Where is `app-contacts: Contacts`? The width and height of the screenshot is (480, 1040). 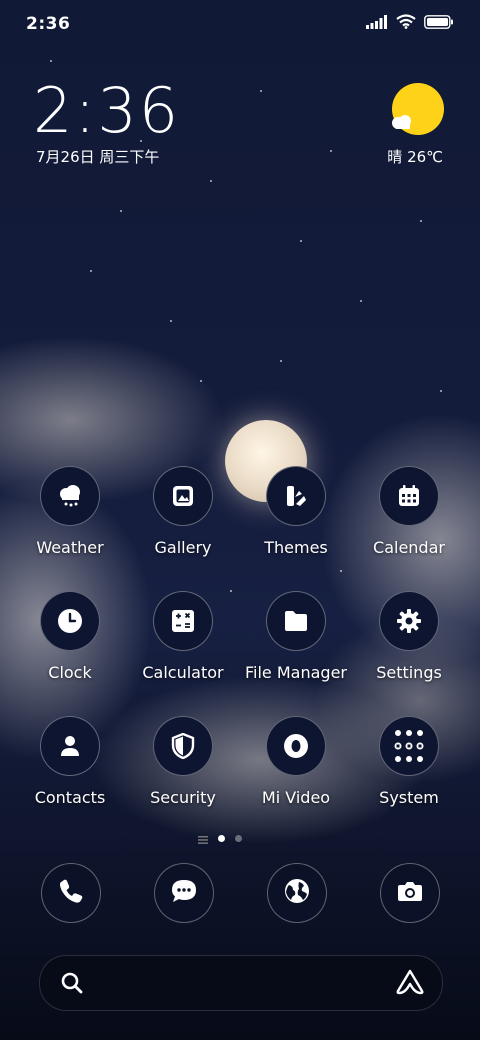
app-contacts: Contacts is located at coordinates (70, 761).